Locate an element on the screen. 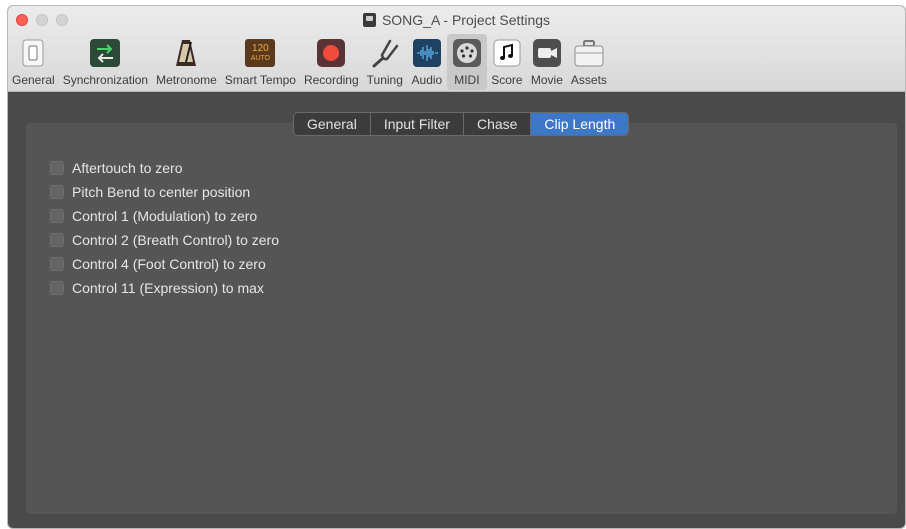 Image resolution: width=906 pixels, height=529 pixels. option-label: Control 4 (Foot Control) to zero is located at coordinates (169, 264).